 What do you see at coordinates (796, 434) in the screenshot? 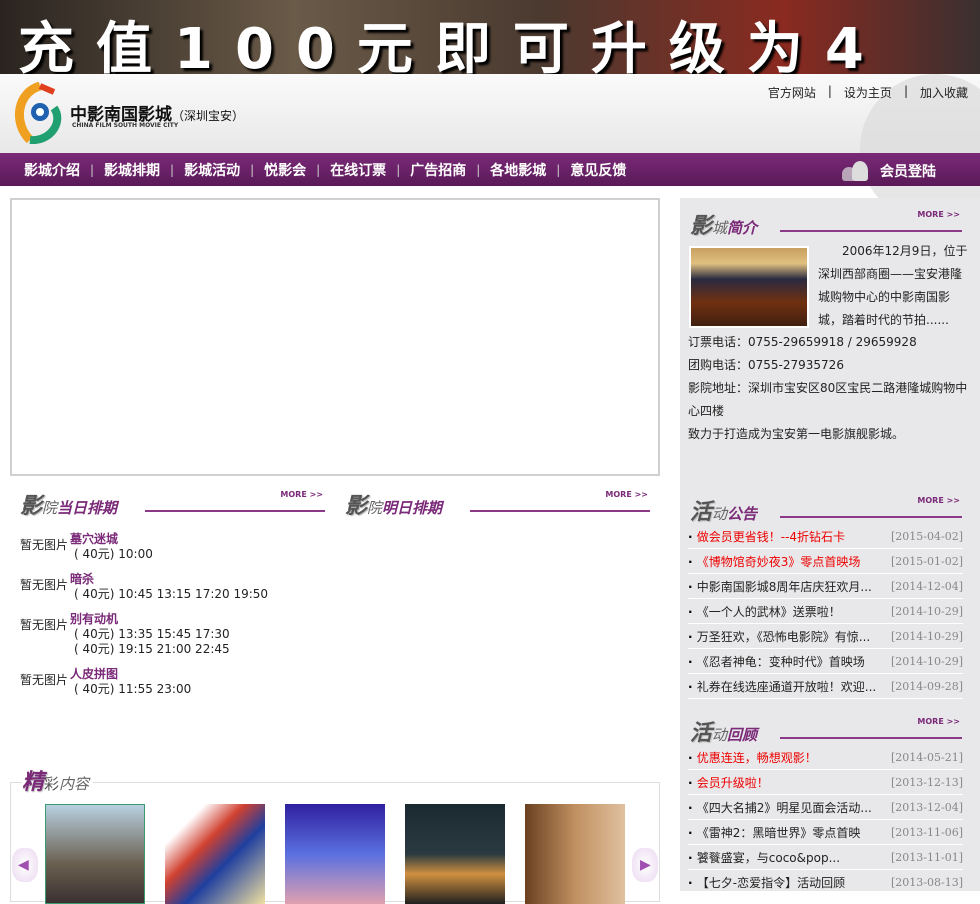
I see `slogan: 致力于打造成为宝安第一电影旗舰影城。` at bounding box center [796, 434].